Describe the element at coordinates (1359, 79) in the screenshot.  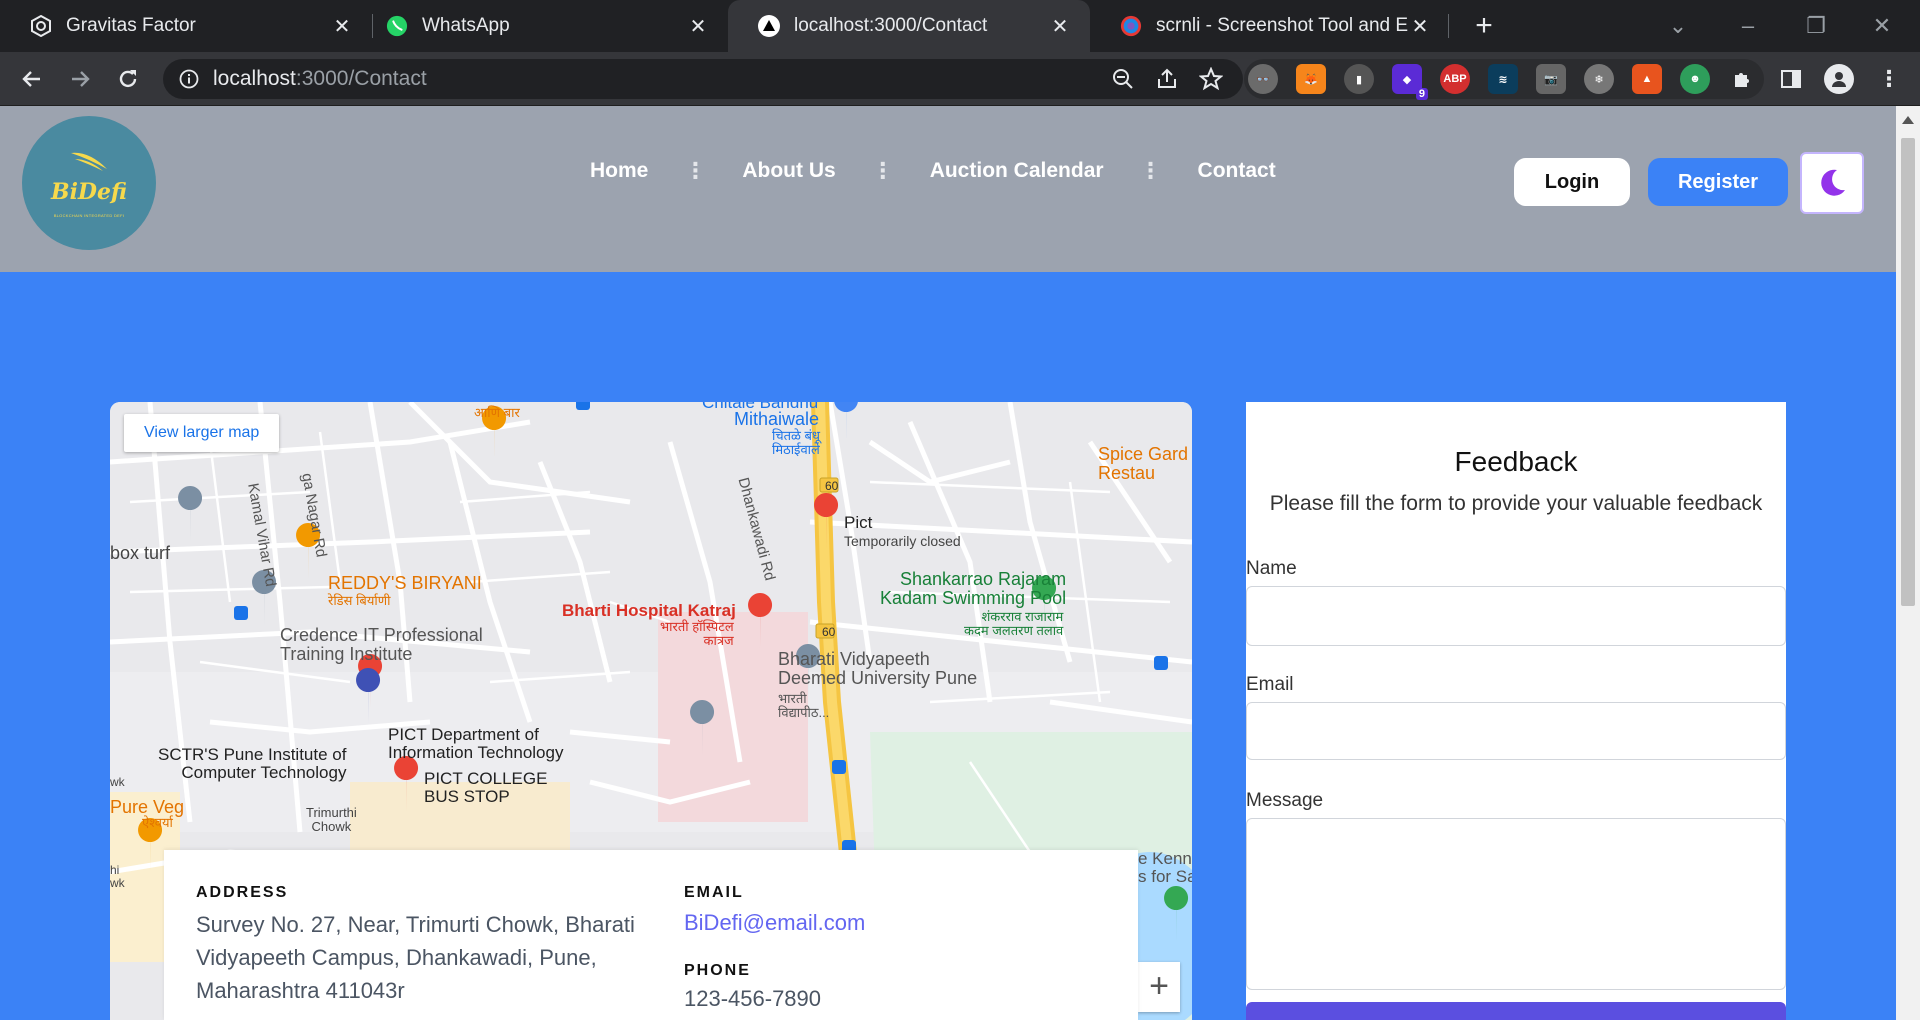
I see `dropper-extension-icon: ▮` at that location.